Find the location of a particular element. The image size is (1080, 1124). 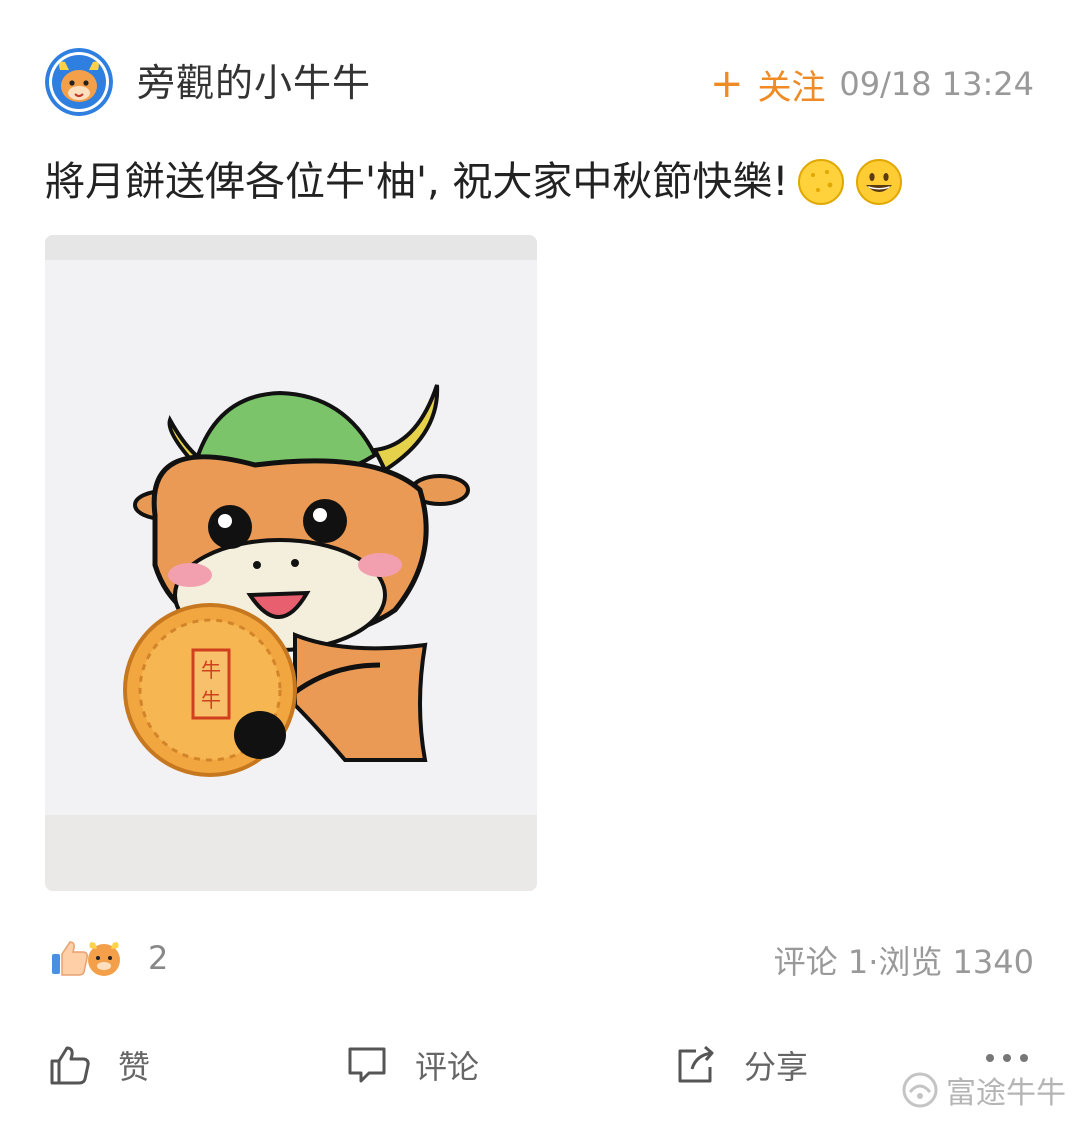

mooncake-emoji-icon is located at coordinates (821, 182).